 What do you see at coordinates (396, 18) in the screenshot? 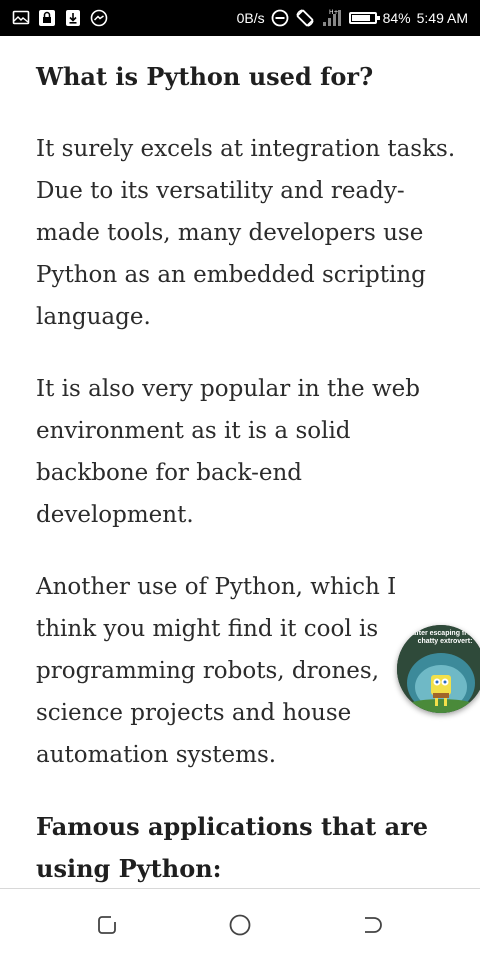
I see `battery-percent: 84%` at bounding box center [396, 18].